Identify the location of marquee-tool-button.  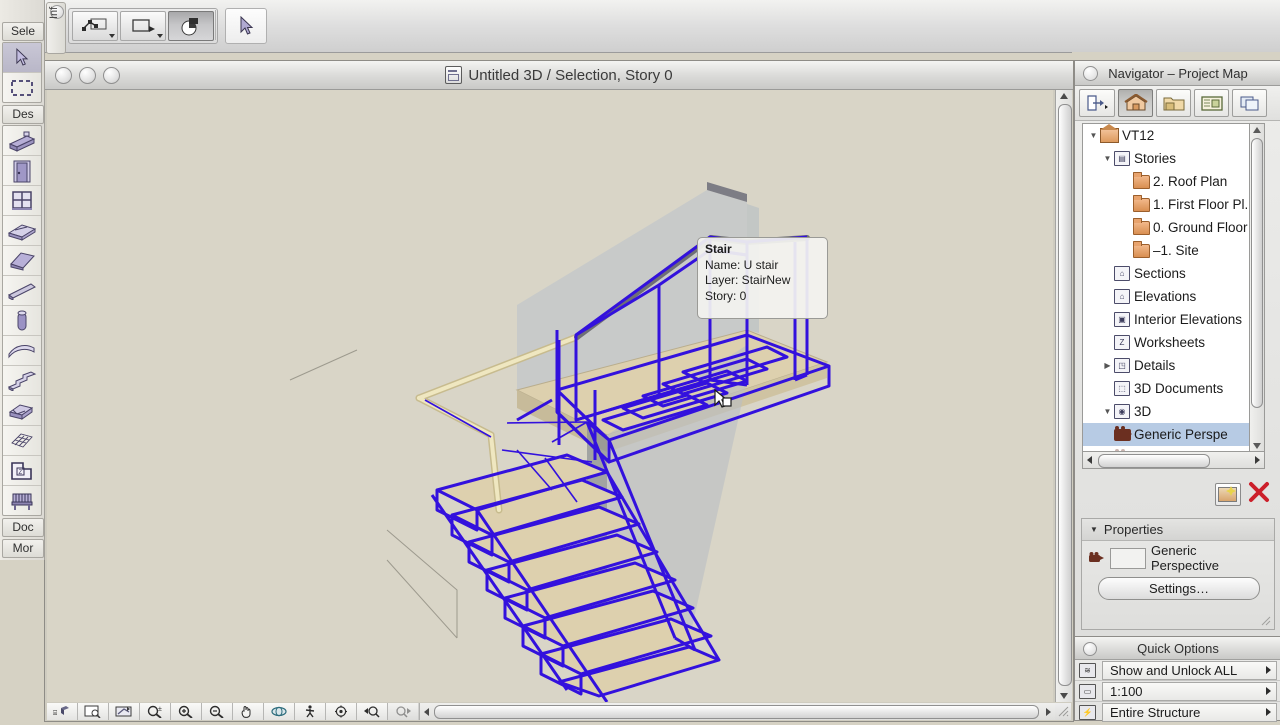
(143, 26).